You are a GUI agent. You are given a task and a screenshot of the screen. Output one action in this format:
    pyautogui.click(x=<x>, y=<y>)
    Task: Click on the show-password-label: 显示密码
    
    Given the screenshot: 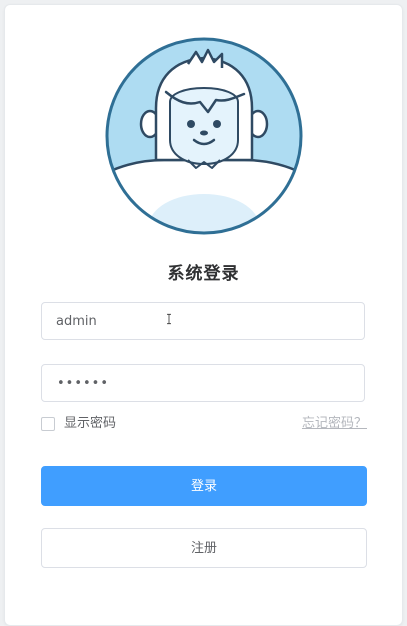 What is the action you would take?
    pyautogui.click(x=90, y=424)
    